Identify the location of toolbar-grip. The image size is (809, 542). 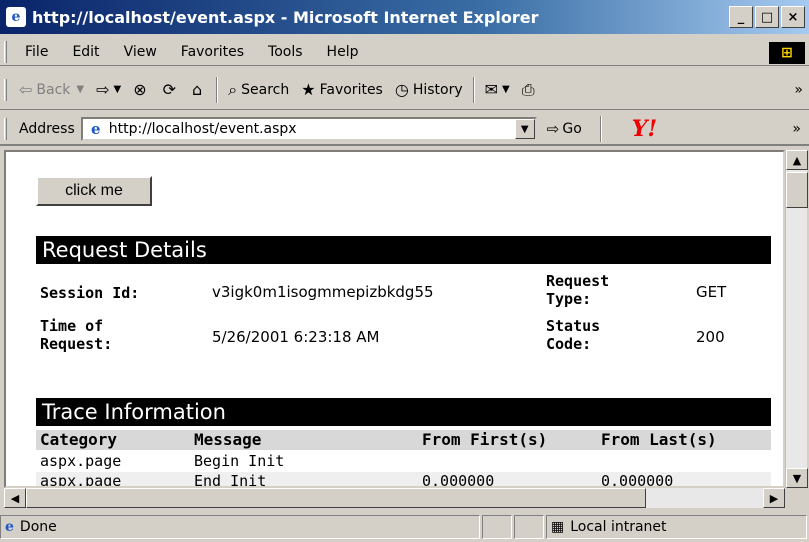
(5, 89).